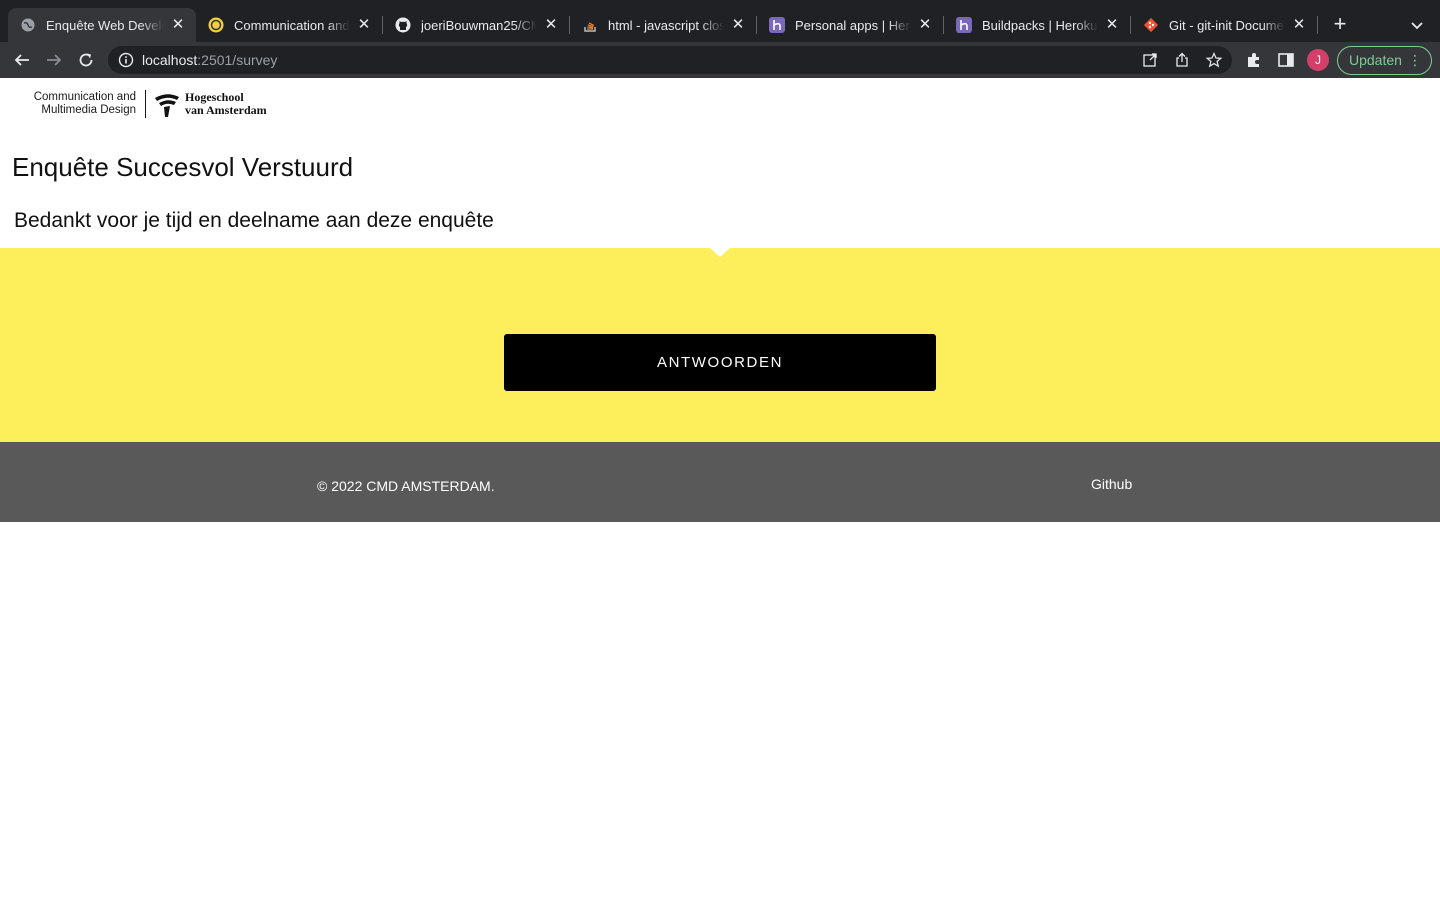 Image resolution: width=1440 pixels, height=901 pixels. What do you see at coordinates (28, 25) in the screenshot?
I see `globe-icon` at bounding box center [28, 25].